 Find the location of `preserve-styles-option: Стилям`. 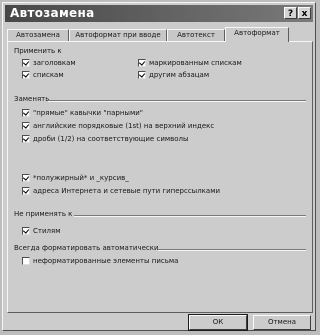

preserve-styles-option: Стилям is located at coordinates (41, 231).